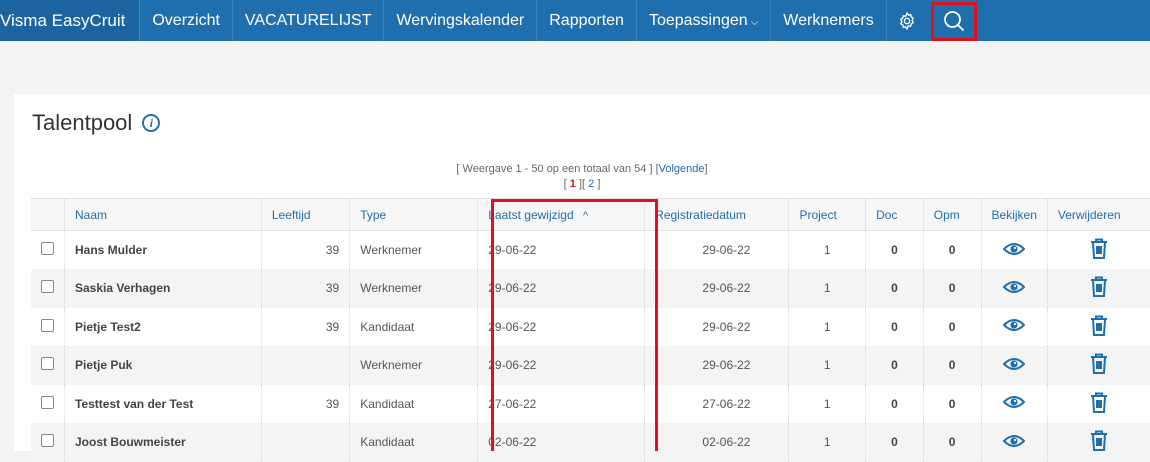 Image resolution: width=1150 pixels, height=462 pixels. Describe the element at coordinates (827, 20) in the screenshot. I see `nav-werknemers: Werknemers` at that location.